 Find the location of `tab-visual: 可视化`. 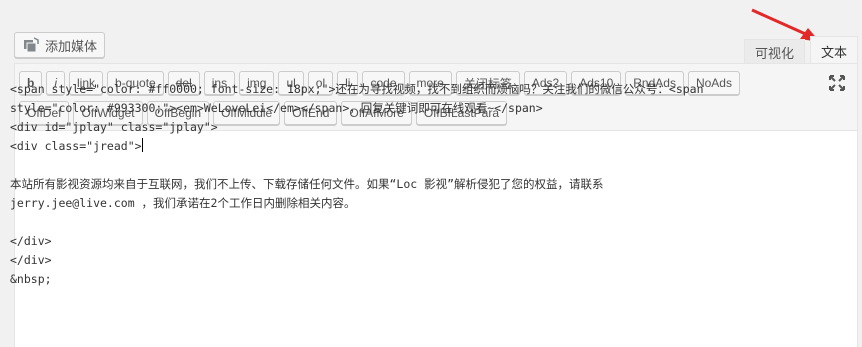

tab-visual: 可视化 is located at coordinates (774, 52).